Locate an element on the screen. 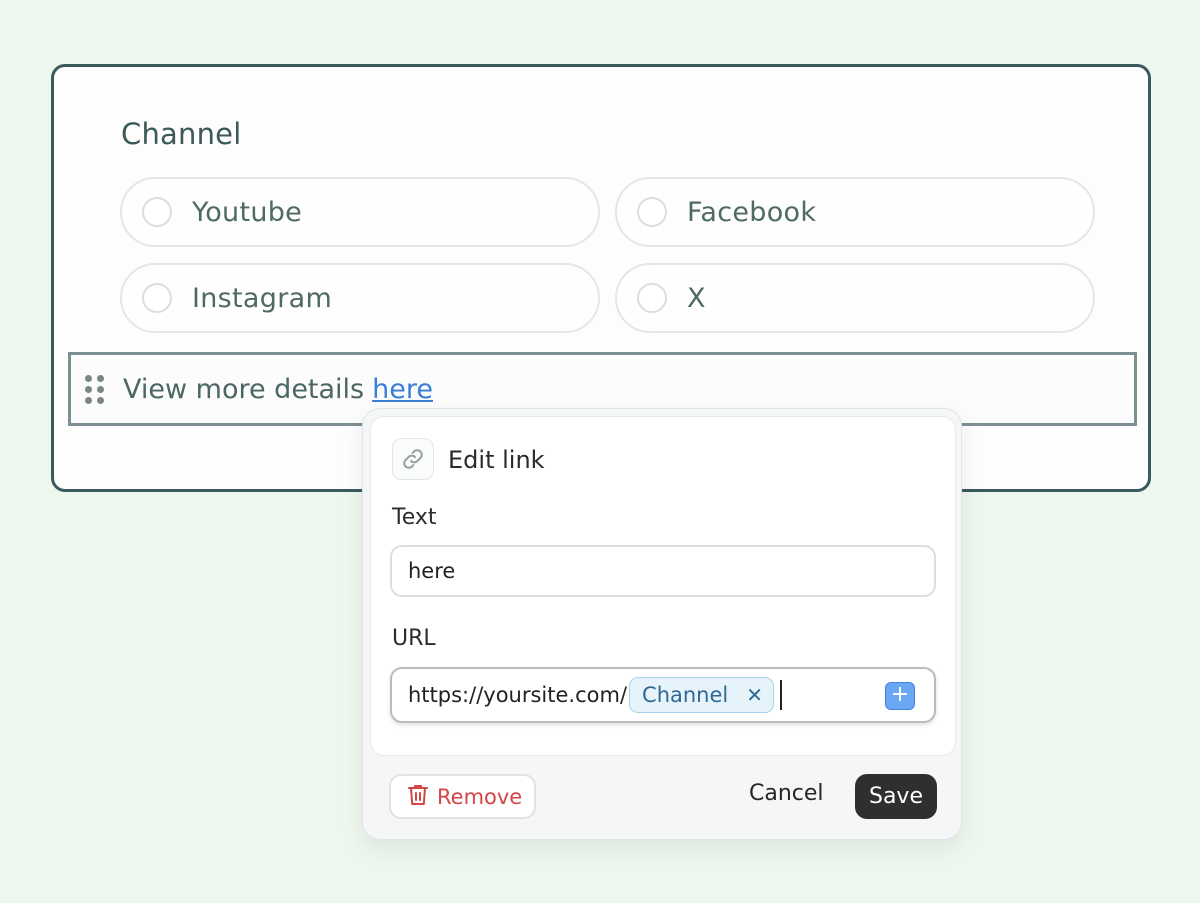 The width and height of the screenshot is (1200, 903). option-x: X is located at coordinates (855, 298).